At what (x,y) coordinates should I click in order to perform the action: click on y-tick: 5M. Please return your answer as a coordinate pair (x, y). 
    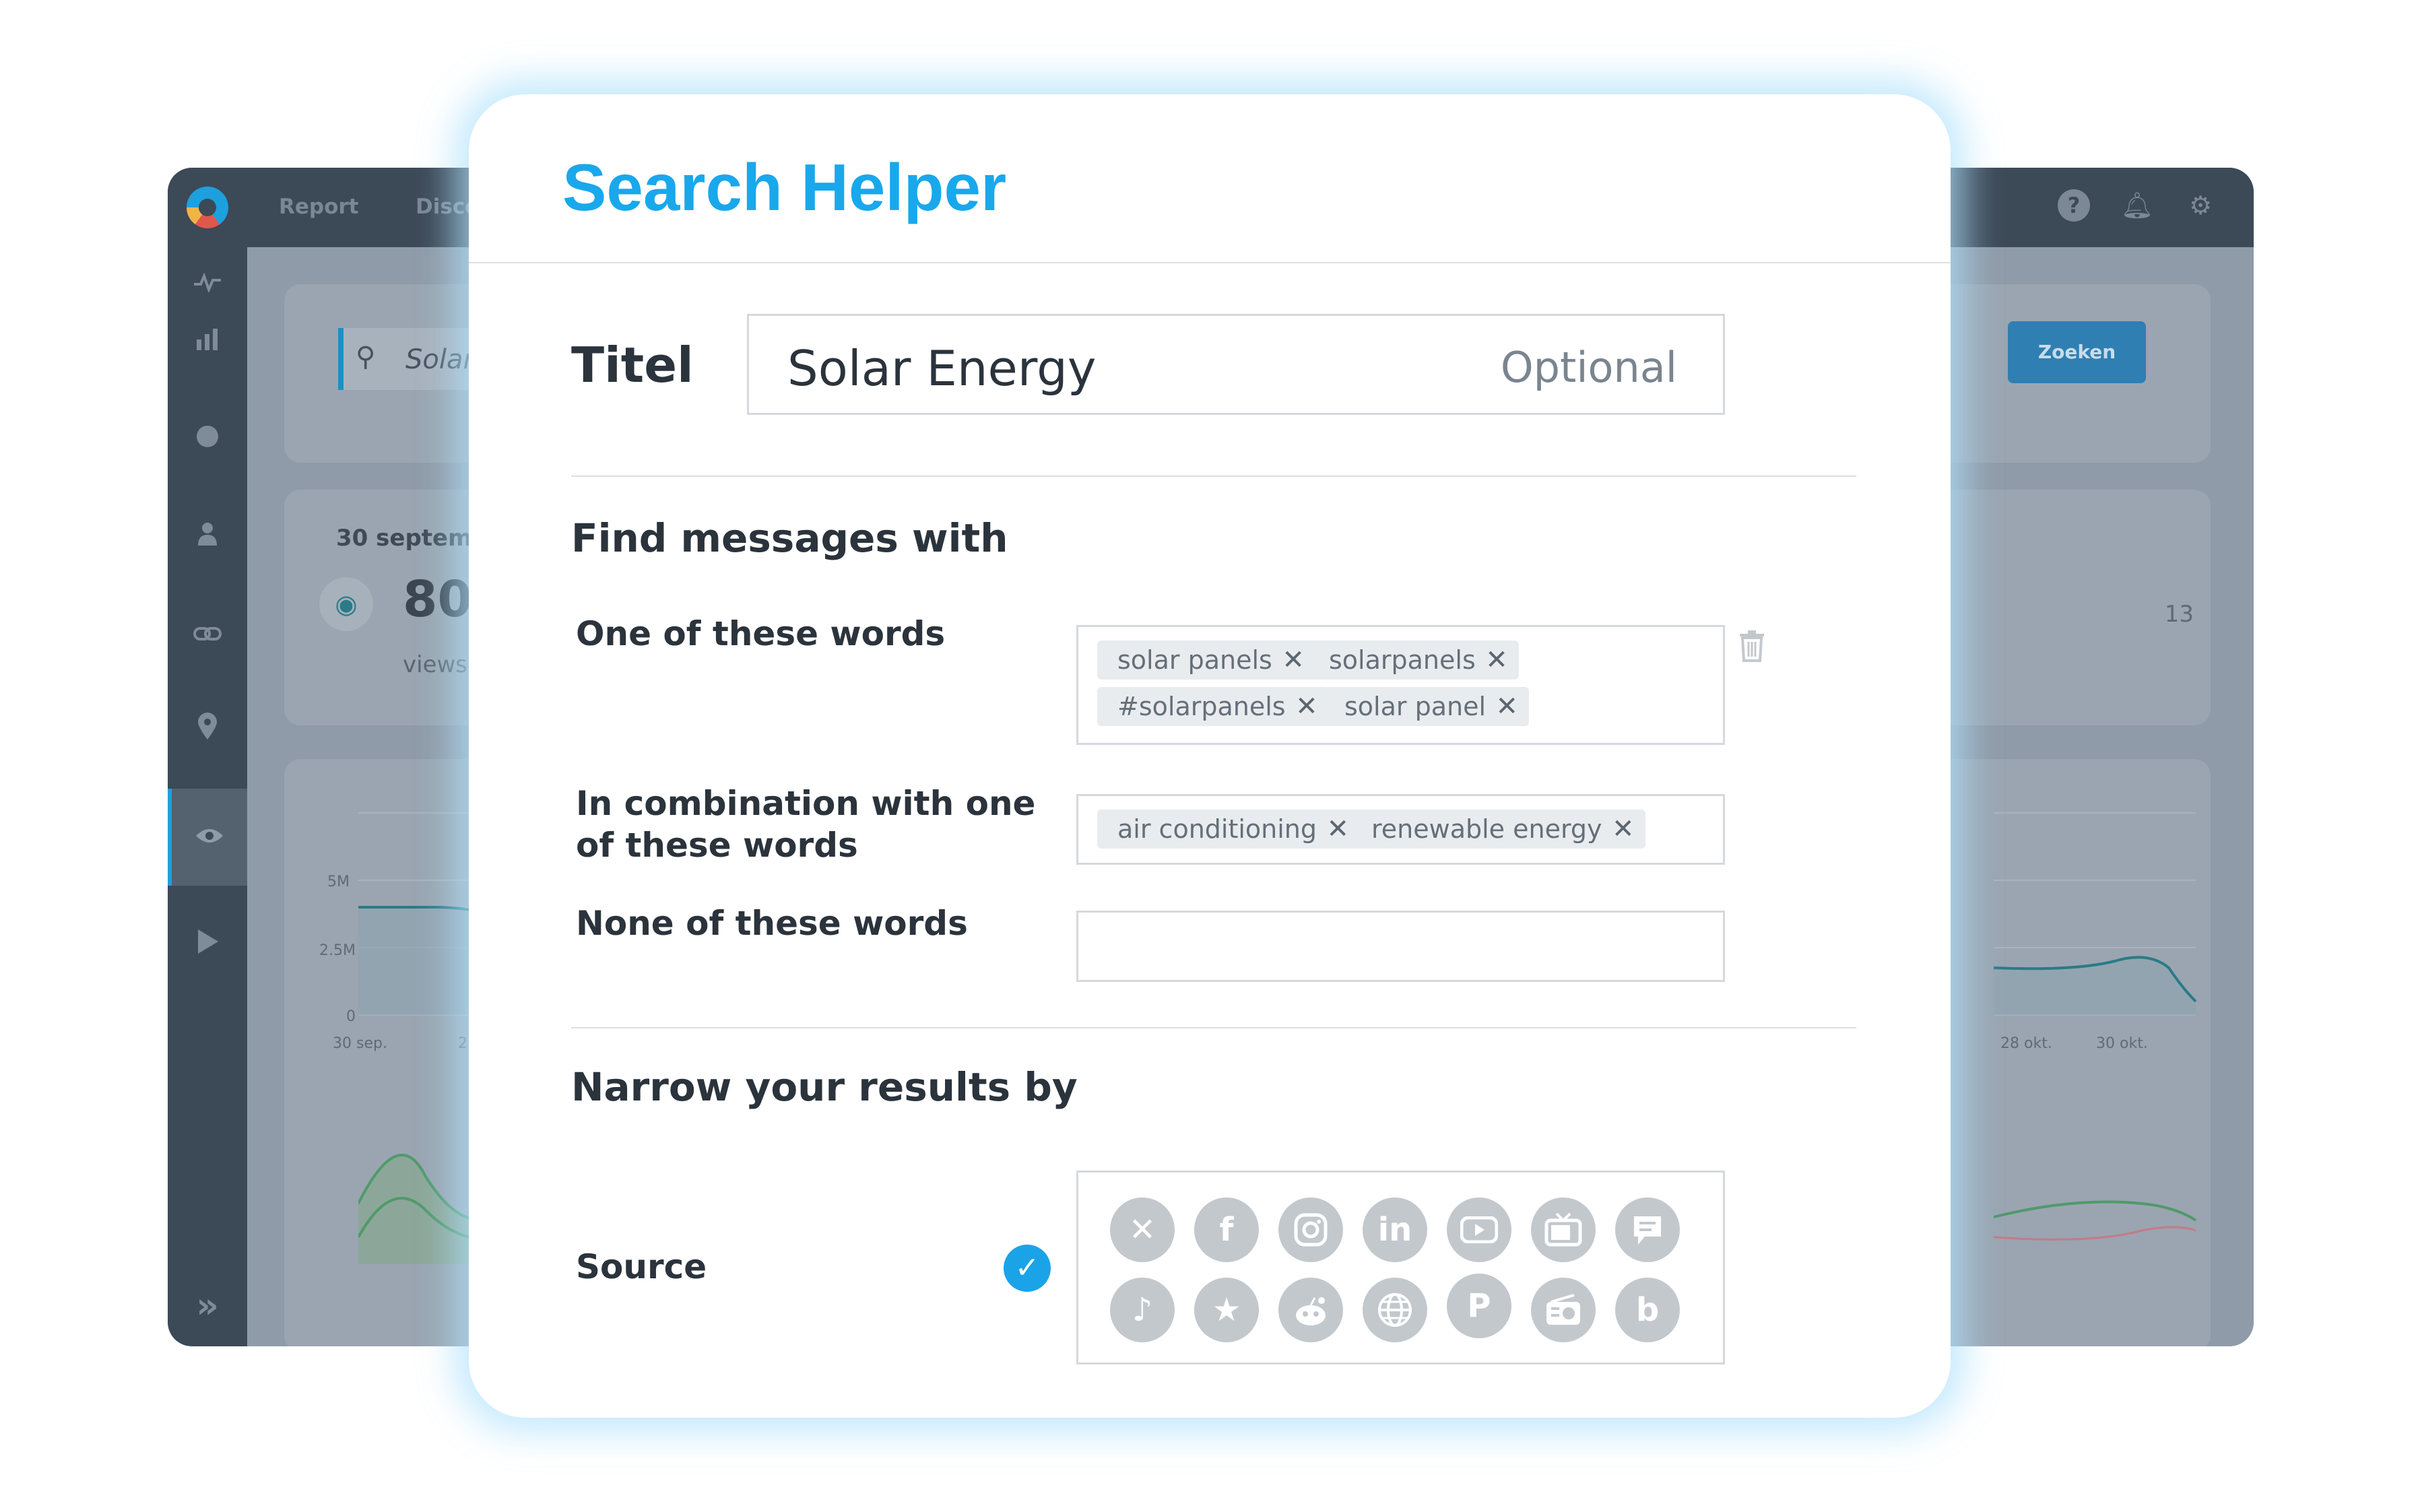
    Looking at the image, I should click on (338, 882).